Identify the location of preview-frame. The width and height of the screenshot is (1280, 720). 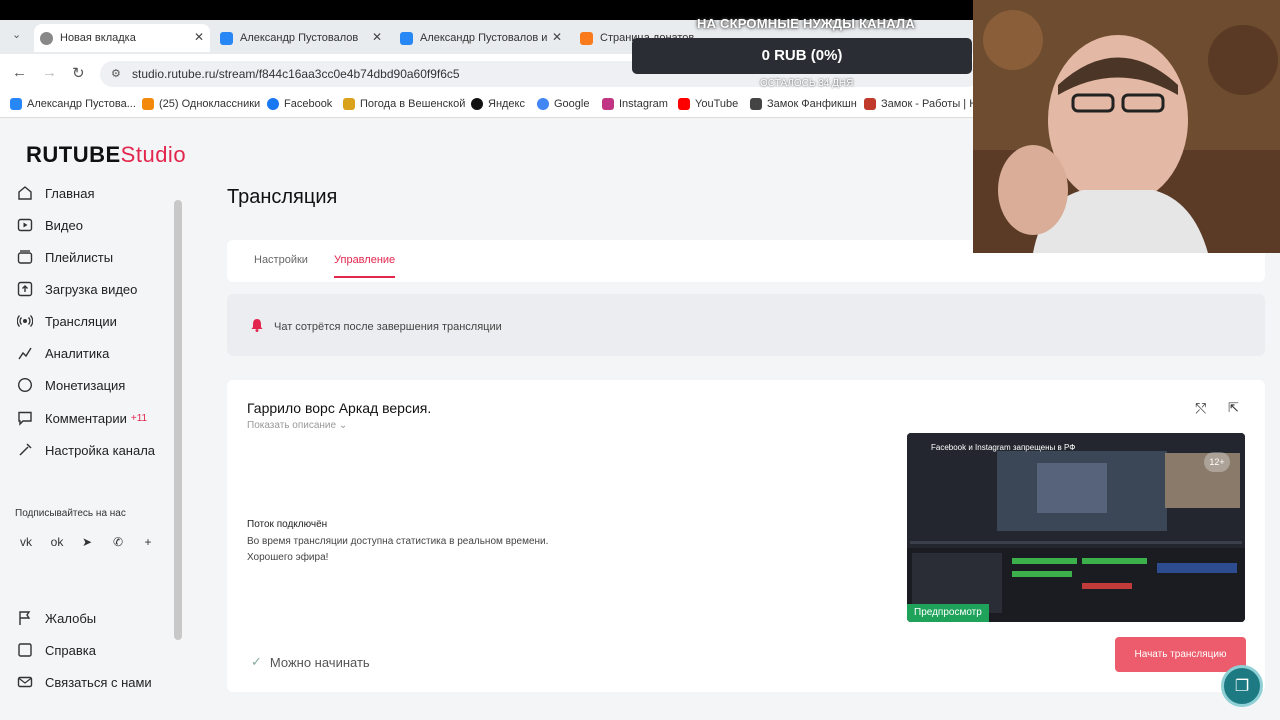
(1076, 527).